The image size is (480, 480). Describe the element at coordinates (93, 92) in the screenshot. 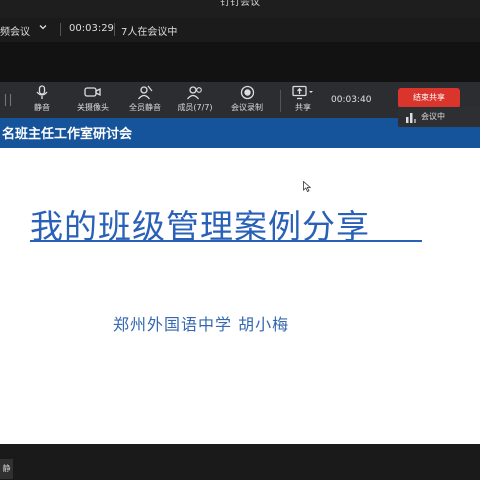

I see `camera-icon` at that location.